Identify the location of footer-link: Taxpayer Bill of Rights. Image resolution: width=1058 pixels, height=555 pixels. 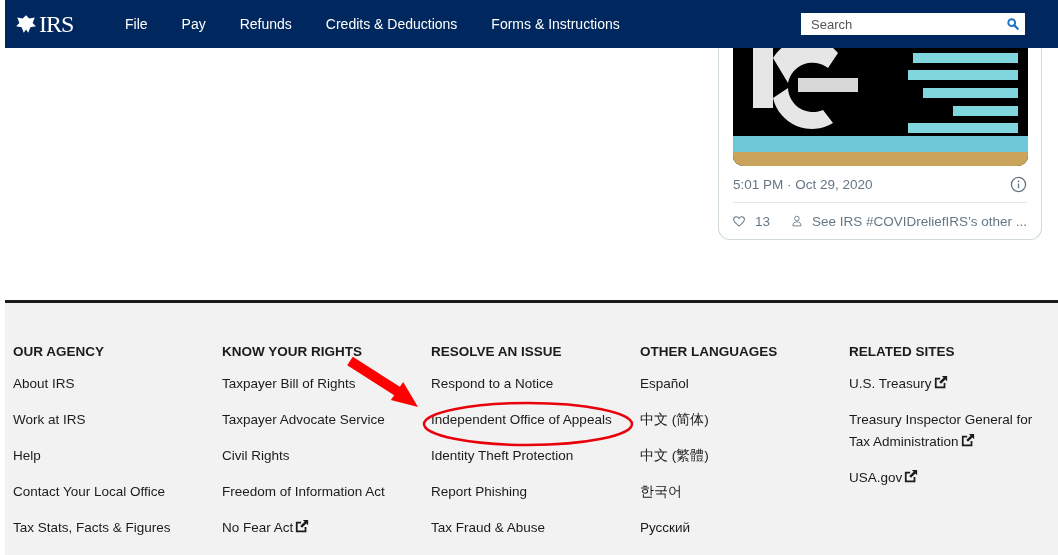
(317, 384).